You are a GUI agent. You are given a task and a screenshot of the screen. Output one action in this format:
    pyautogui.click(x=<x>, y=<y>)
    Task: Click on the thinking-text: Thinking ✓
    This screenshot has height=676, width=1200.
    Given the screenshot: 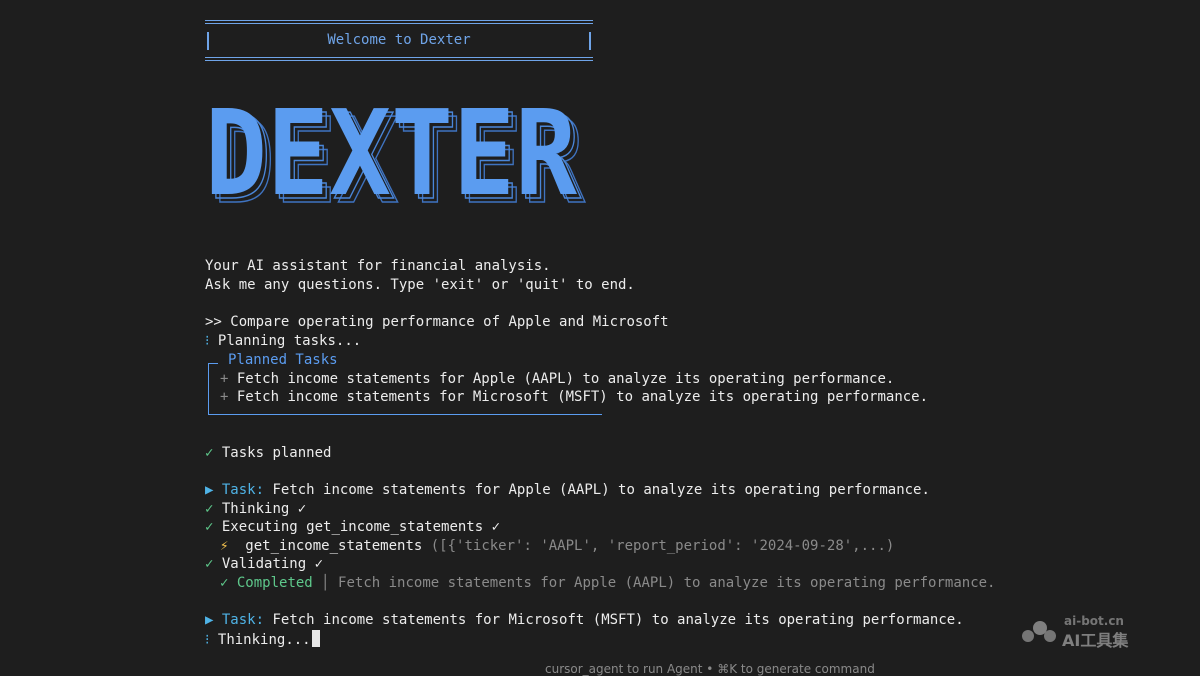 What is the action you would take?
    pyautogui.click(x=264, y=509)
    